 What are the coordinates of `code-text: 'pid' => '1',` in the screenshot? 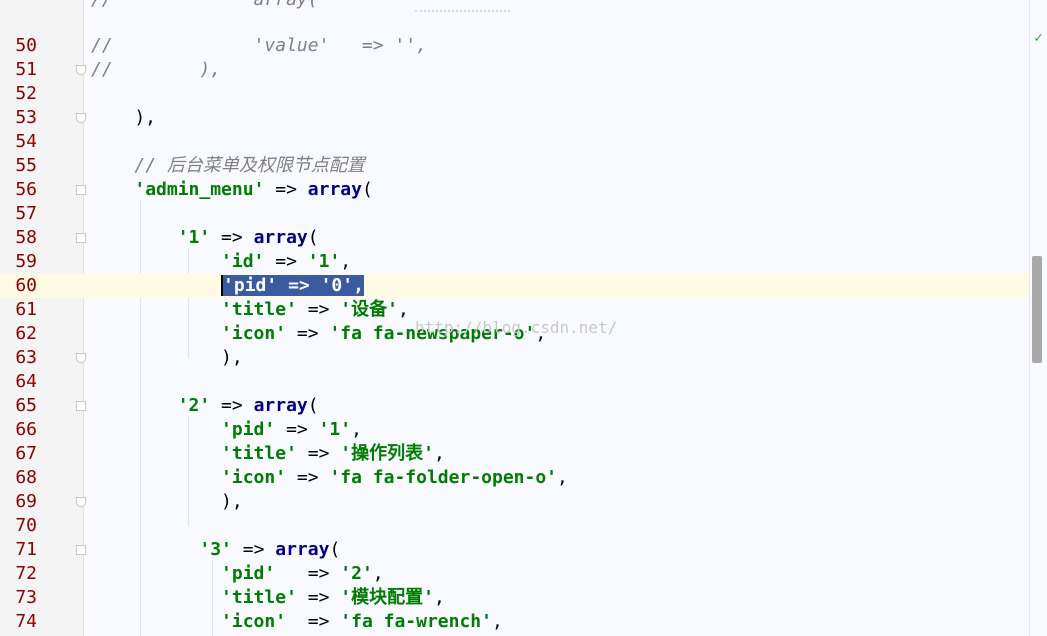 It's located at (226, 430).